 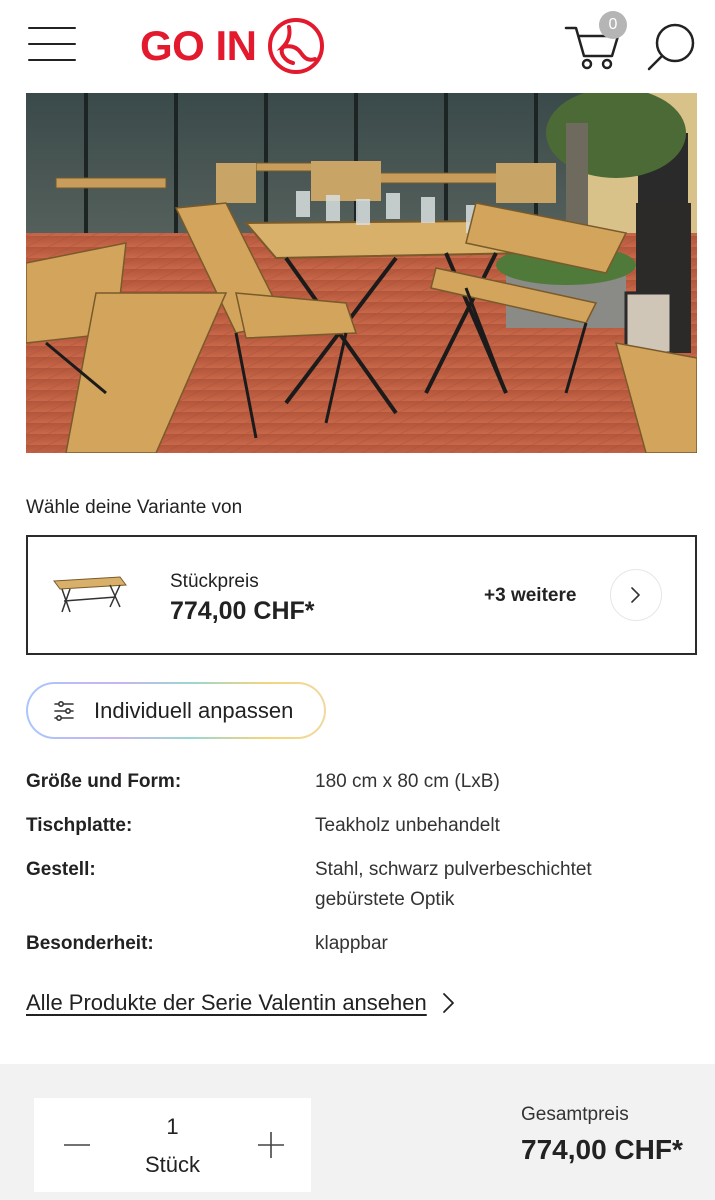 What do you see at coordinates (64, 710) in the screenshot?
I see `sliders-icon` at bounding box center [64, 710].